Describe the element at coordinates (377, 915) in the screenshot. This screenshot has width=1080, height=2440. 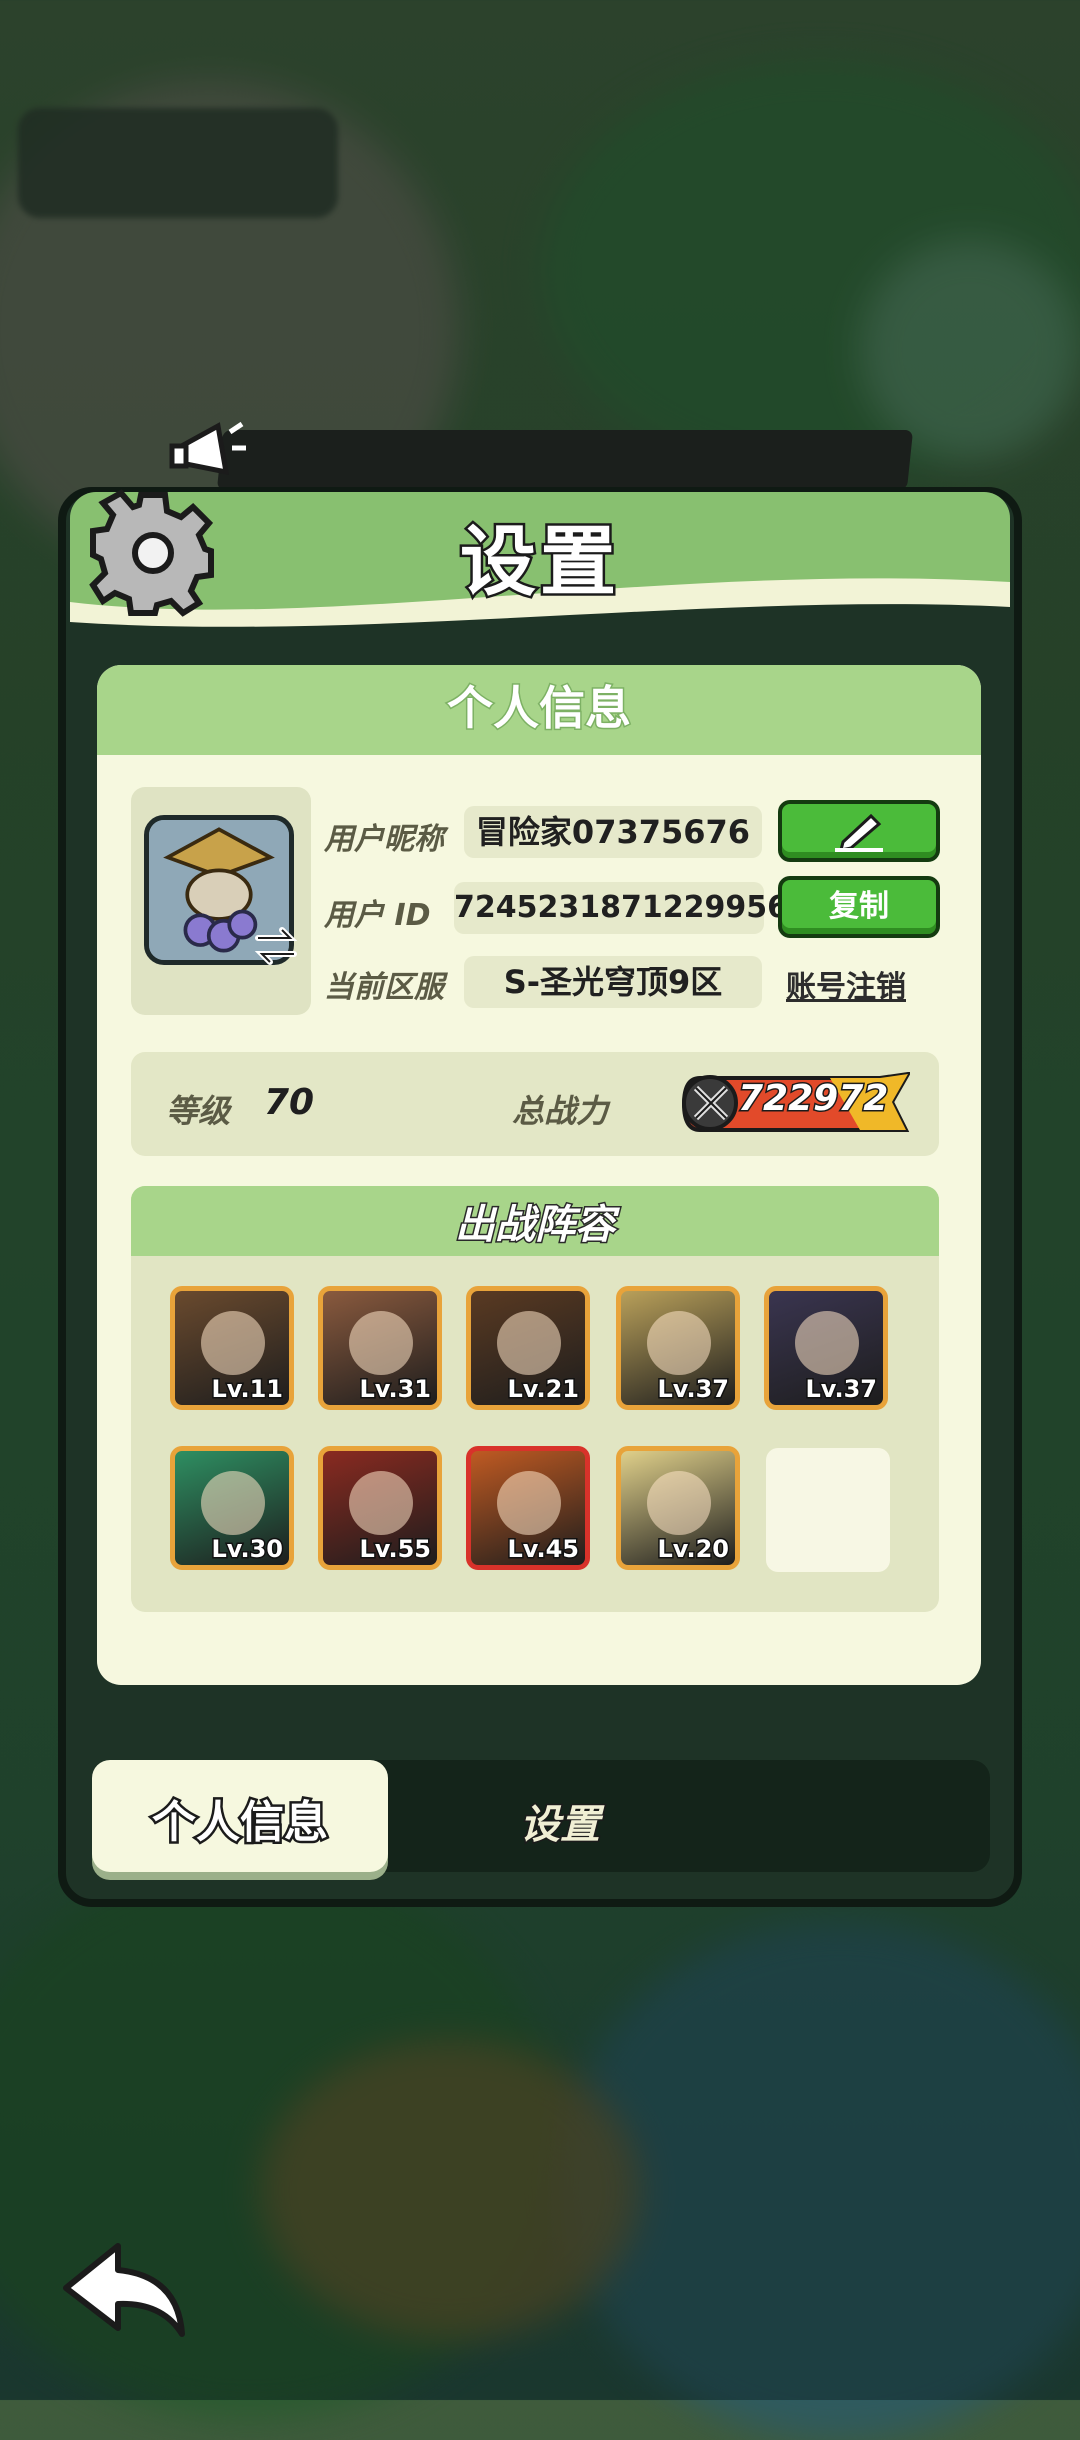
I see `uid-label: 用户 ID` at that location.